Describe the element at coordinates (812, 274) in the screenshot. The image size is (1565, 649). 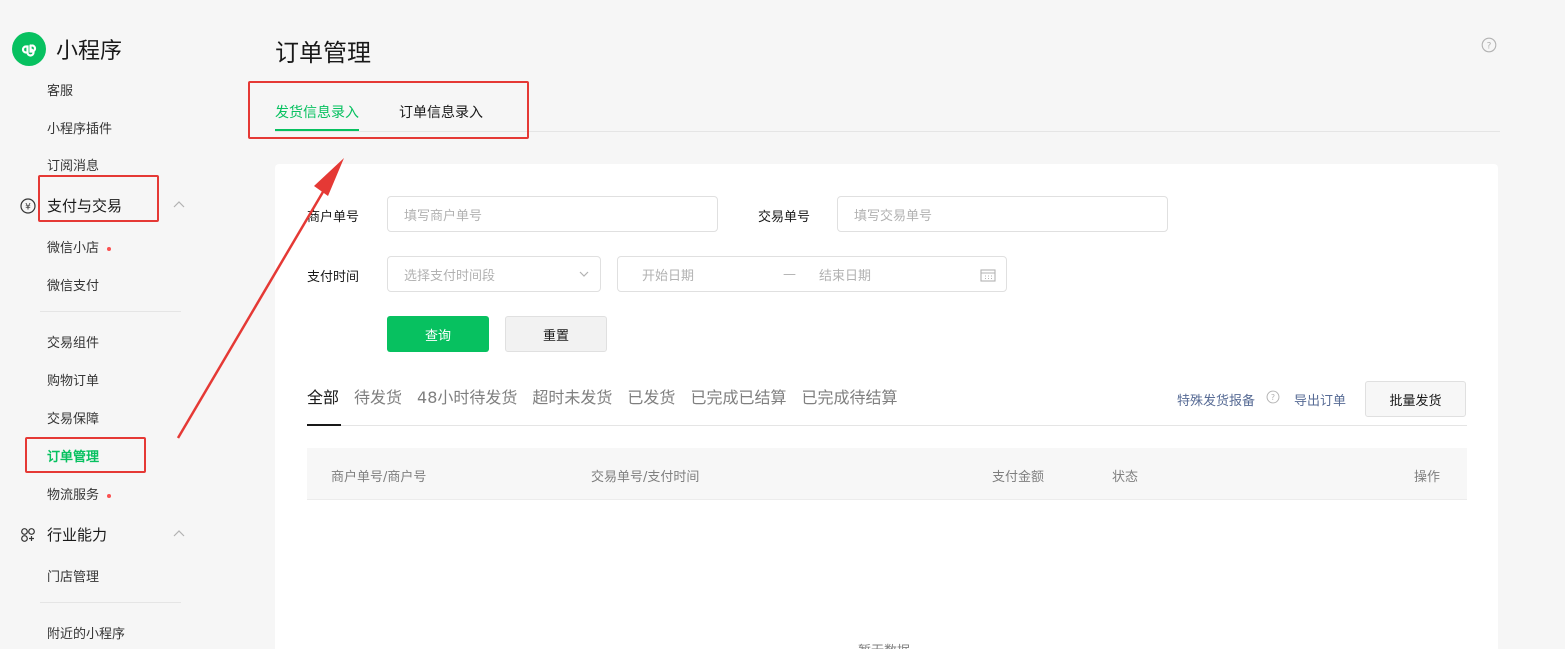
I see `date-range-picker: 开始日期 — 结束日期` at that location.